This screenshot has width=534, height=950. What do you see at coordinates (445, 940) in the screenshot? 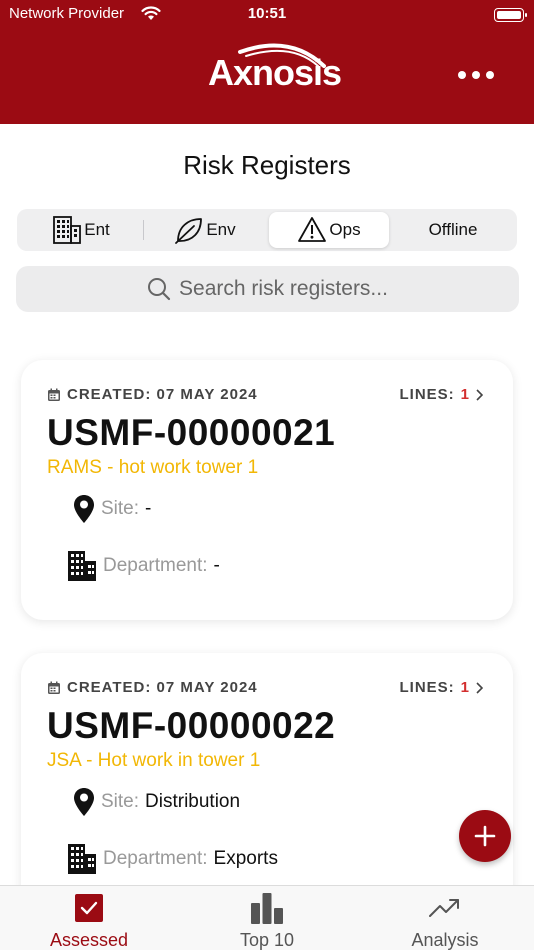
I see `tab-label: Analysis` at bounding box center [445, 940].